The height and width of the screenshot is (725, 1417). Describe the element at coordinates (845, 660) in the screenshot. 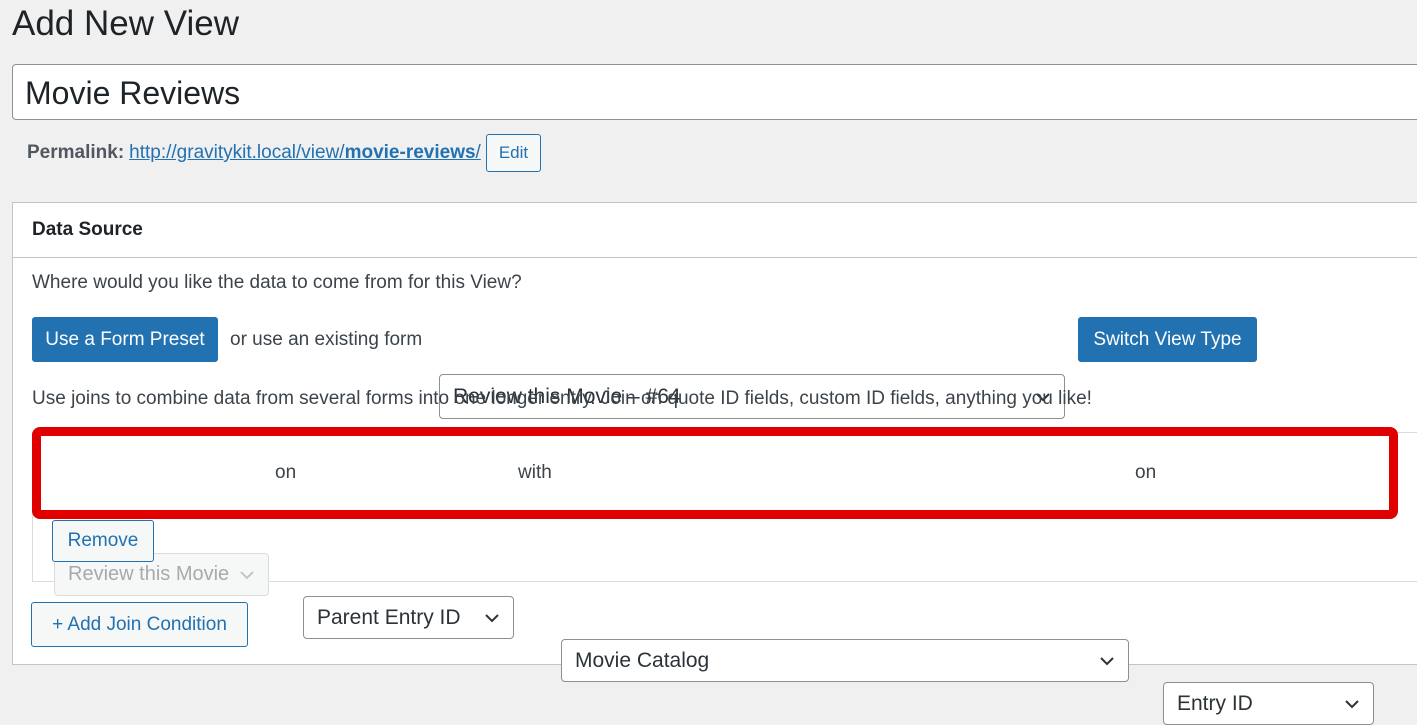

I see `join-form-b-select: Movie Catalog` at that location.